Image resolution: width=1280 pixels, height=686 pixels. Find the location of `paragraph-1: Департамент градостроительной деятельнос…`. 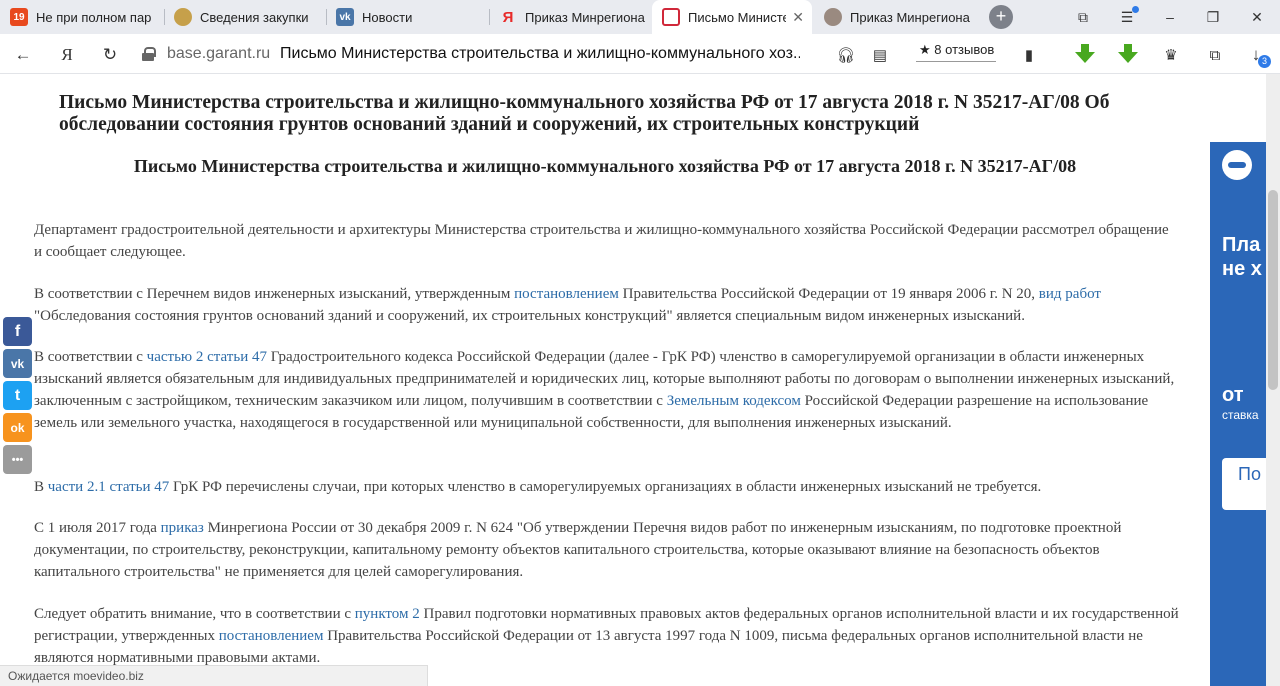

paragraph-1: Департамент градостроительной деятельнос… is located at coordinates (601, 241).